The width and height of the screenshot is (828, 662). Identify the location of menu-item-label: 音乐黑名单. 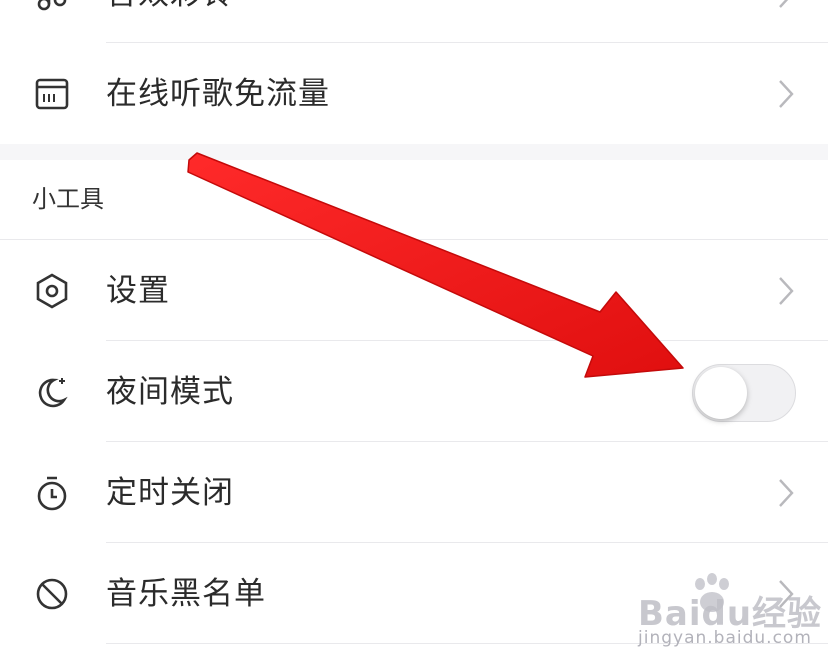
(186, 594).